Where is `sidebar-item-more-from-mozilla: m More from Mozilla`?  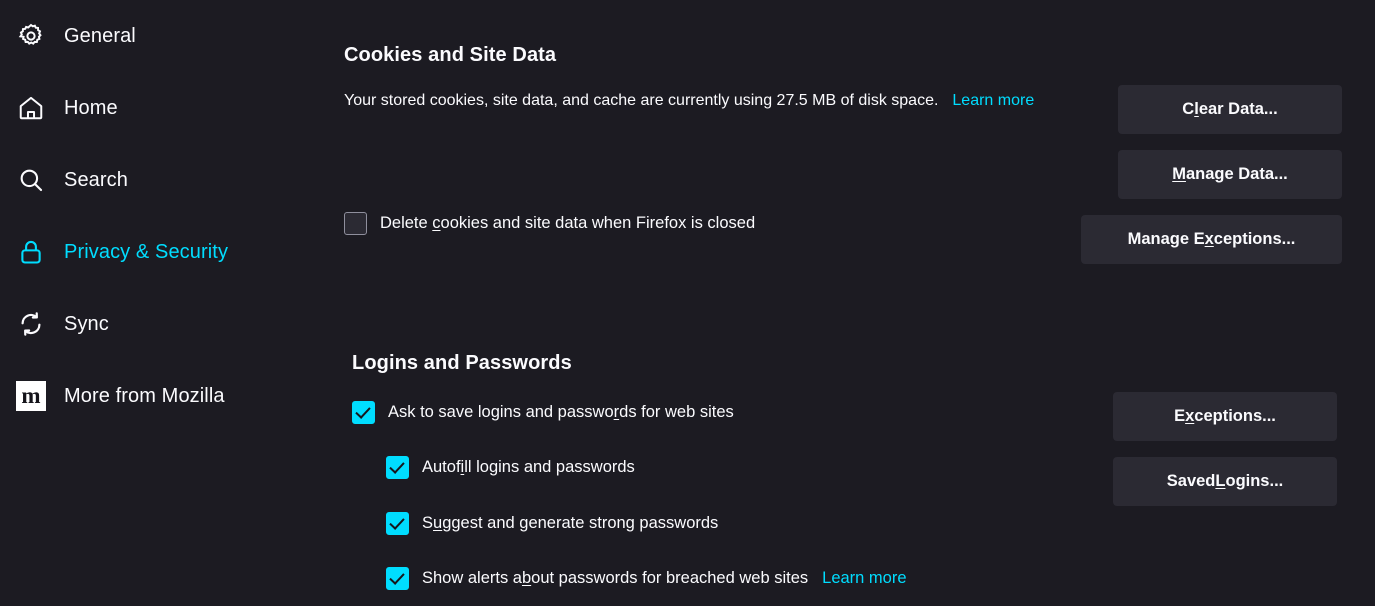
sidebar-item-more-from-mozilla: m More from Mozilla is located at coordinates (165, 396).